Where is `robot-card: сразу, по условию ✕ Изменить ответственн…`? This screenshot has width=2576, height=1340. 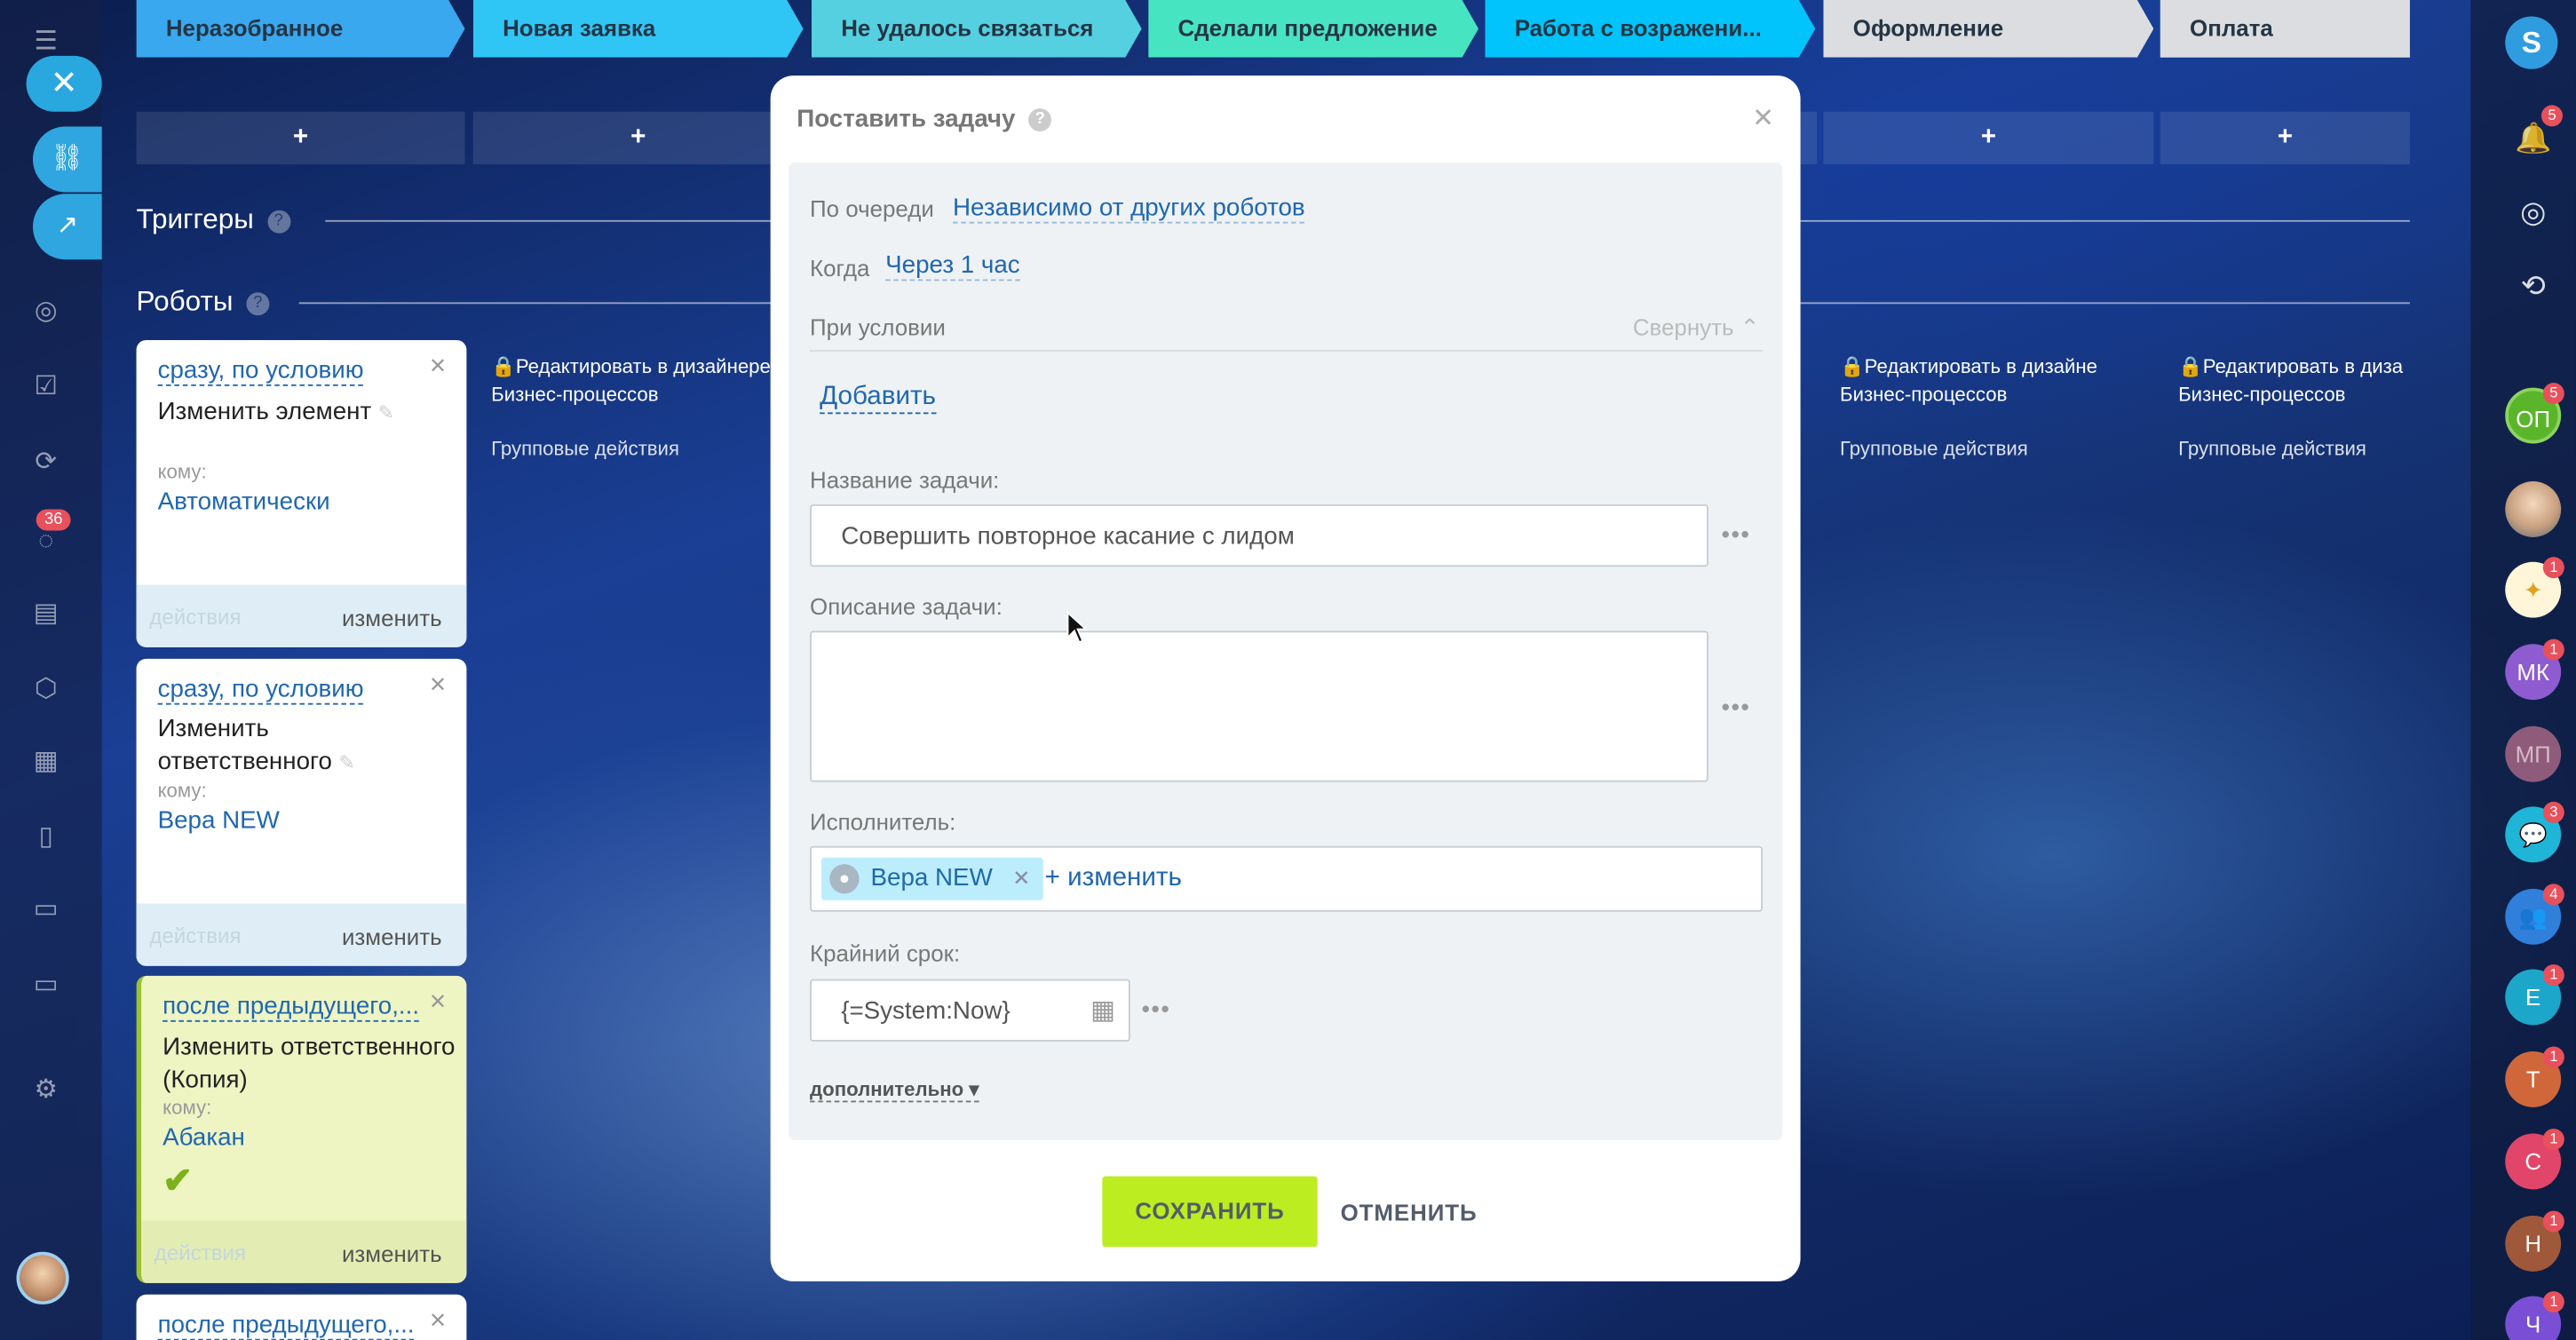
robot-card: сразу, по условию ✕ Изменить ответственн… is located at coordinates (302, 812).